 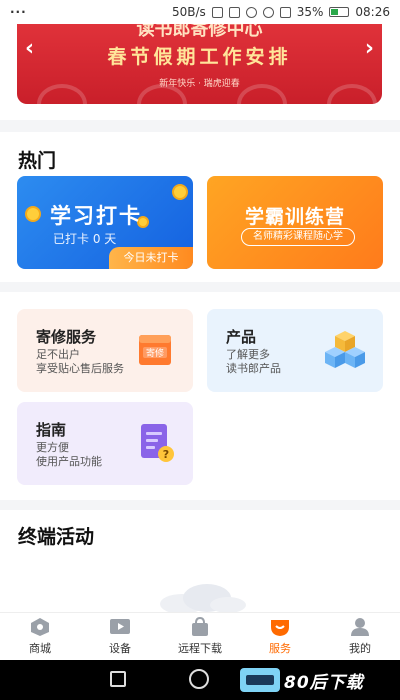 I want to click on study-card-days: 已打卡 0 天, so click(x=85, y=239).